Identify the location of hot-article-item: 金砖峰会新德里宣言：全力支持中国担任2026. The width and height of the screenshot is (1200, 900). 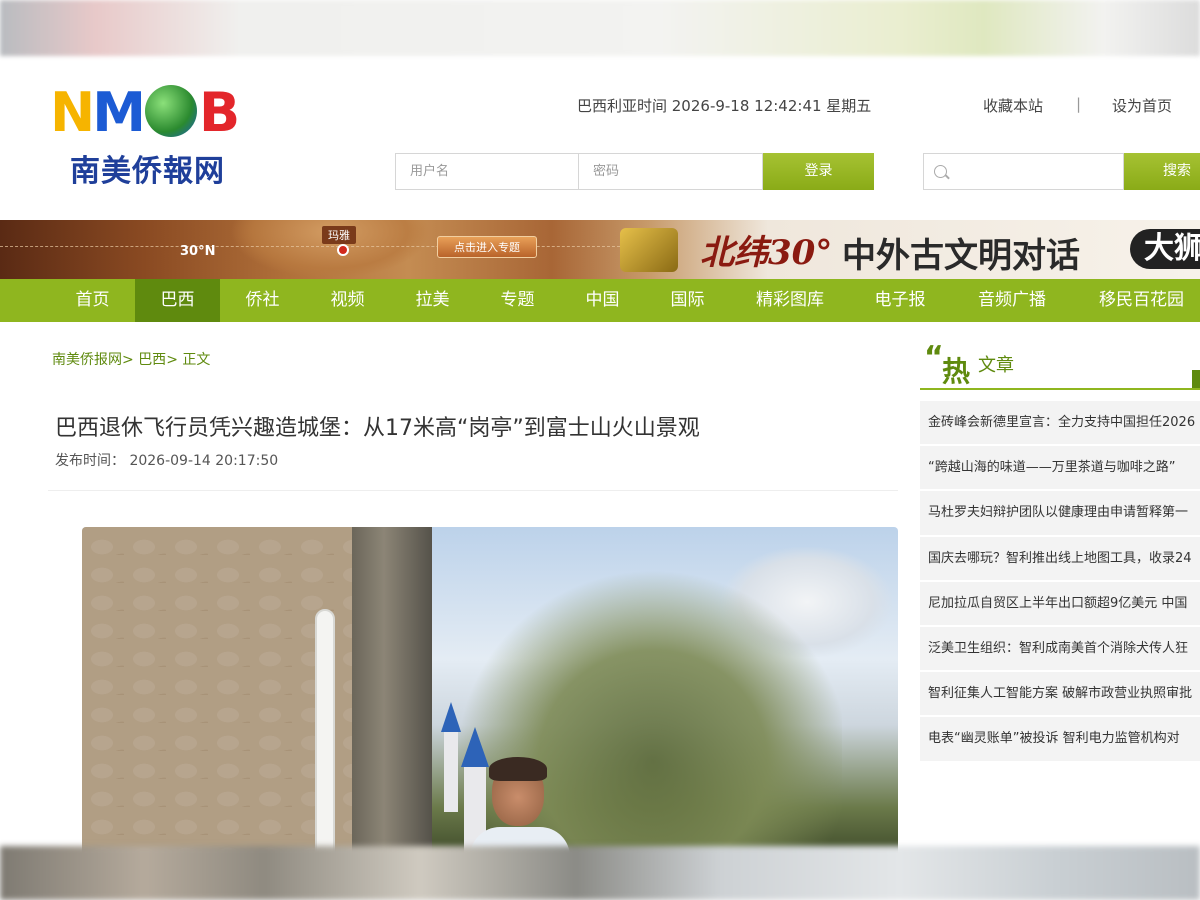
(1060, 424).